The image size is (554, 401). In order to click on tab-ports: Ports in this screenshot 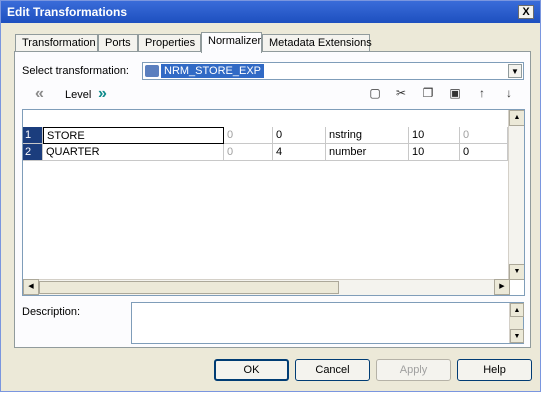, I will do `click(118, 43)`.